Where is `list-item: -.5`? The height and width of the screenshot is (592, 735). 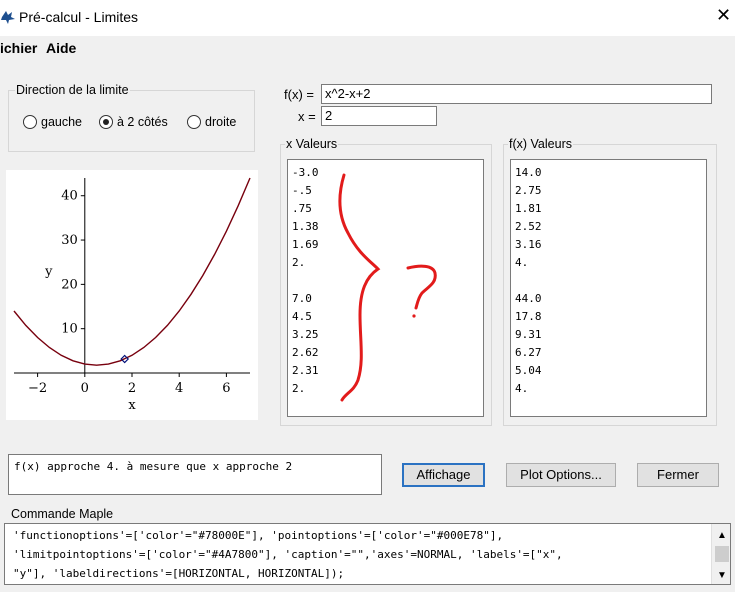 list-item: -.5 is located at coordinates (302, 190).